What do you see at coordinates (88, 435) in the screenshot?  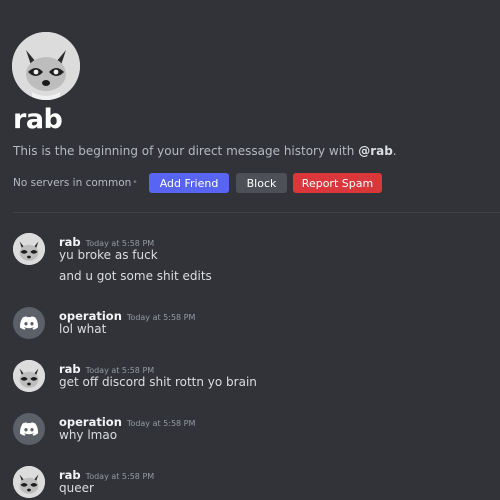 I see `message-text: why lmao` at bounding box center [88, 435].